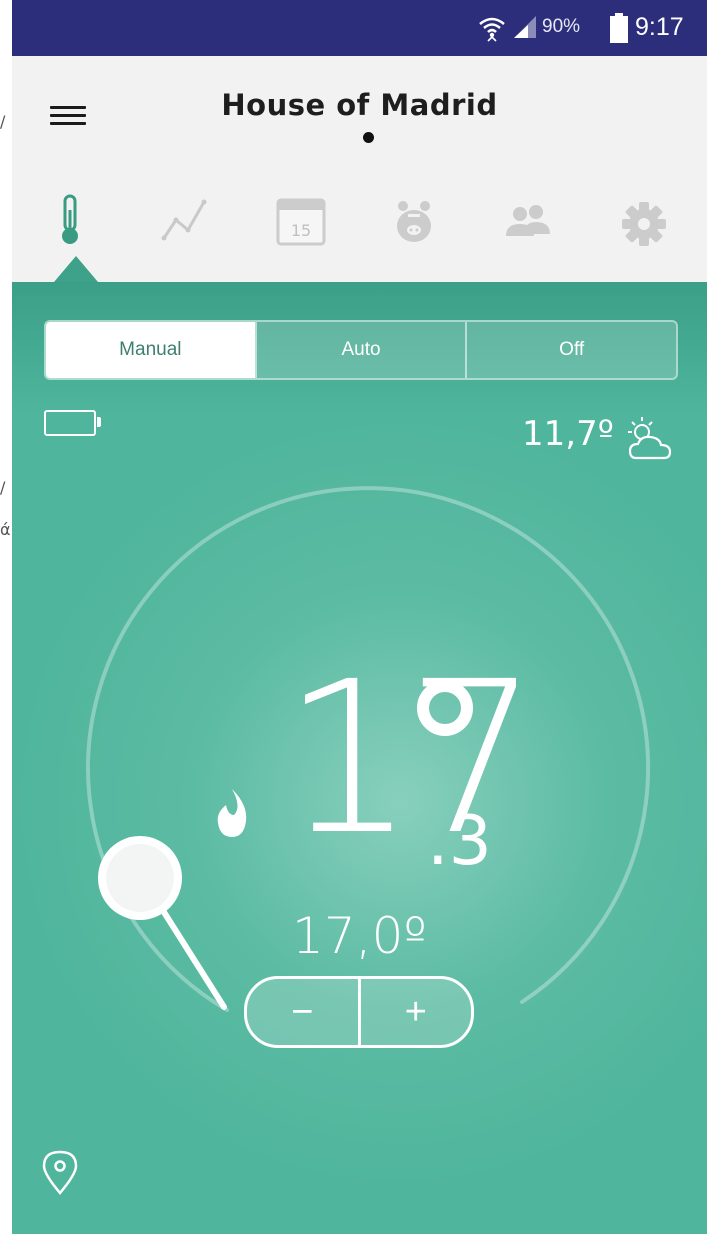 The height and width of the screenshot is (1234, 707). Describe the element at coordinates (492, 29) in the screenshot. I see `wifi-icon` at that location.